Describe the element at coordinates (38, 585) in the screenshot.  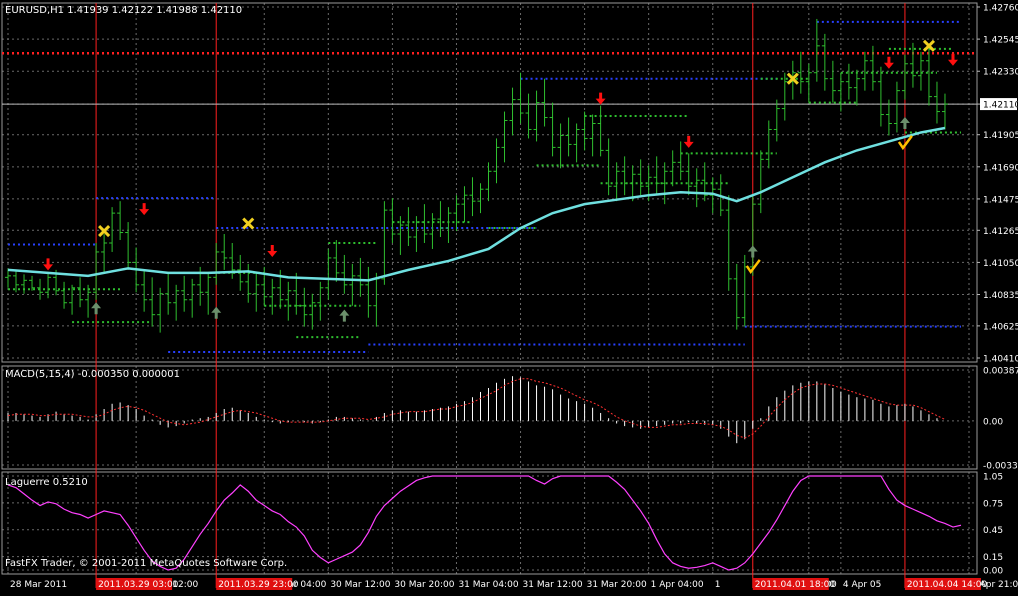
I see `time-axis-label: 28 Mar 2011` at that location.